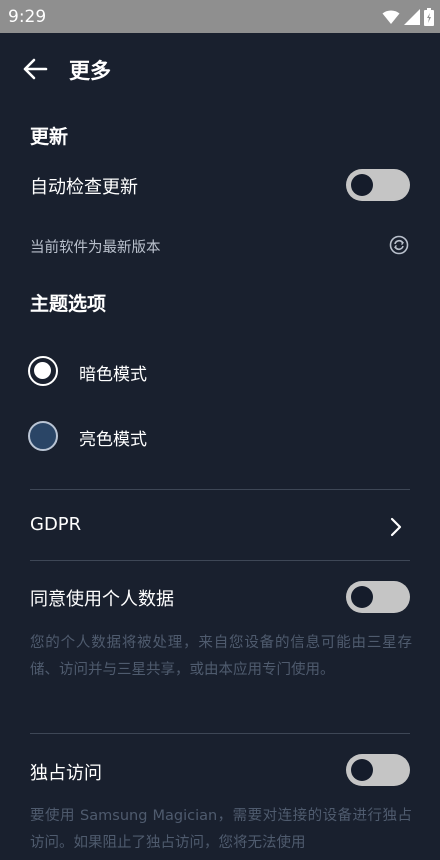 Image resolution: width=440 pixels, height=860 pixels. I want to click on radio-unselected, so click(43, 436).